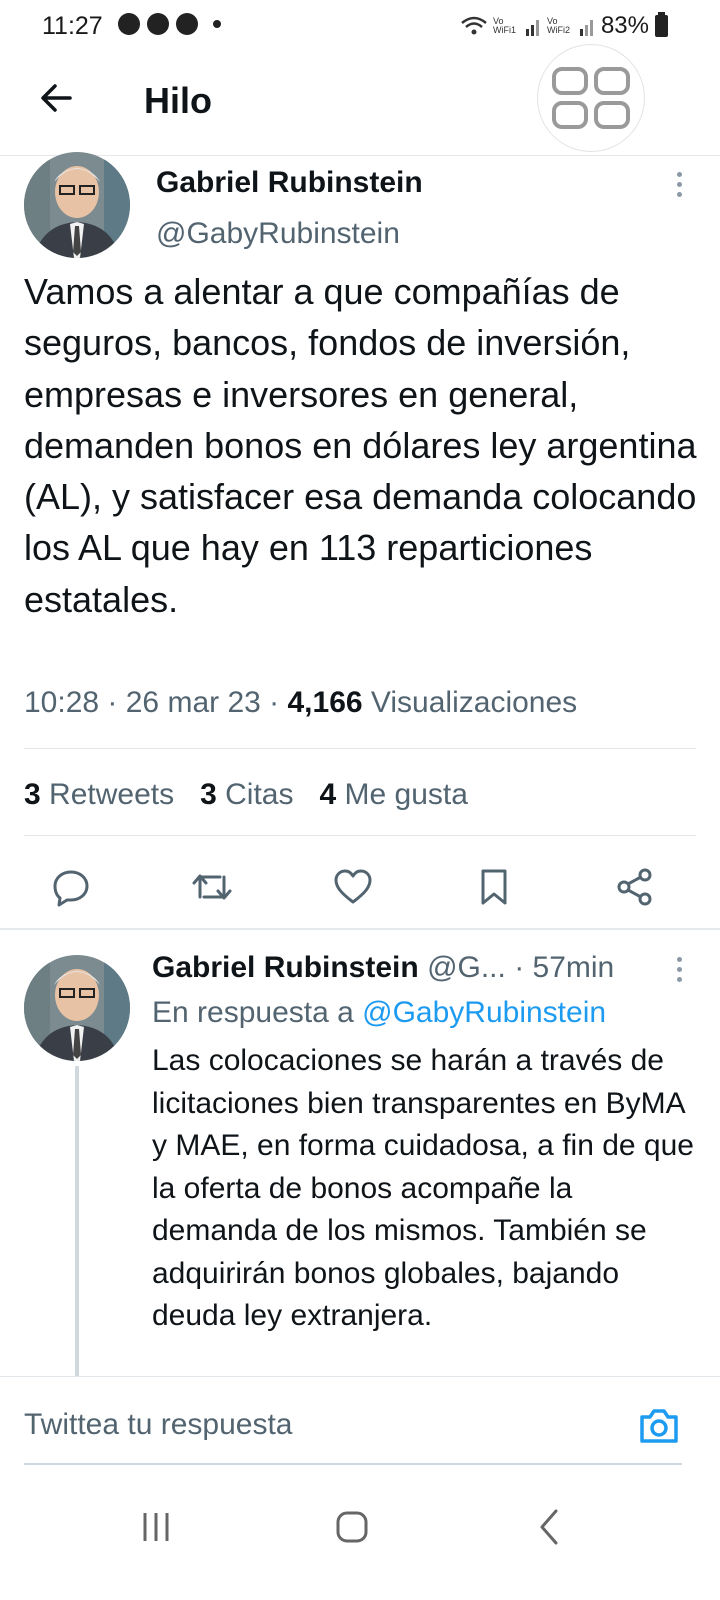 This screenshot has height=1600, width=720. Describe the element at coordinates (360, 27) in the screenshot. I see `status-bar: 11:27 Vo WiFi1 Vo WiFi2 83%` at that location.